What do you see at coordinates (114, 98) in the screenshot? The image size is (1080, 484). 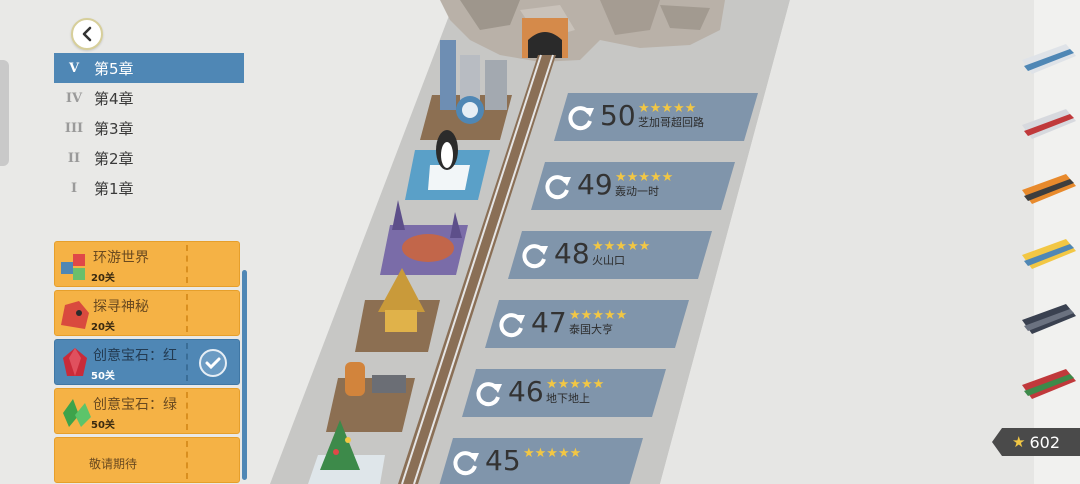 I see `chapter-label: 第4章` at bounding box center [114, 98].